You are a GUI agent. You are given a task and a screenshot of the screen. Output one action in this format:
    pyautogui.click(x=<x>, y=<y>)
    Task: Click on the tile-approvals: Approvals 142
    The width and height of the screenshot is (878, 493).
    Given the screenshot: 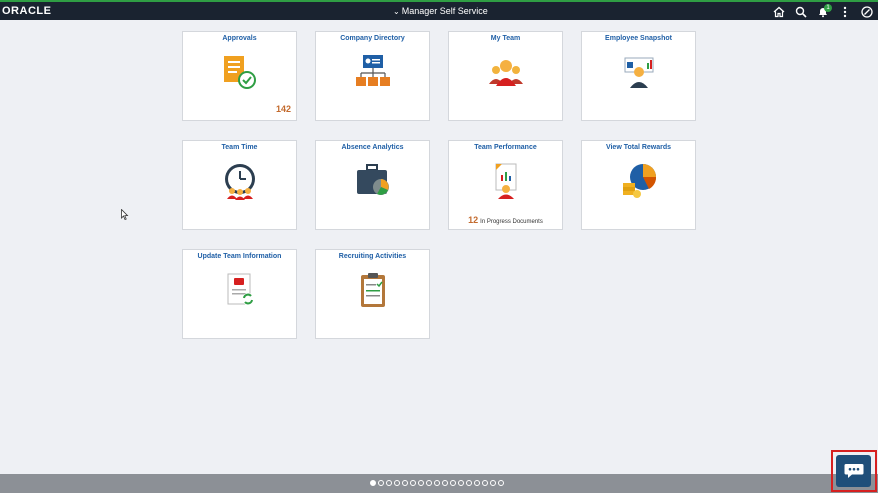 What is the action you would take?
    pyautogui.click(x=239, y=76)
    